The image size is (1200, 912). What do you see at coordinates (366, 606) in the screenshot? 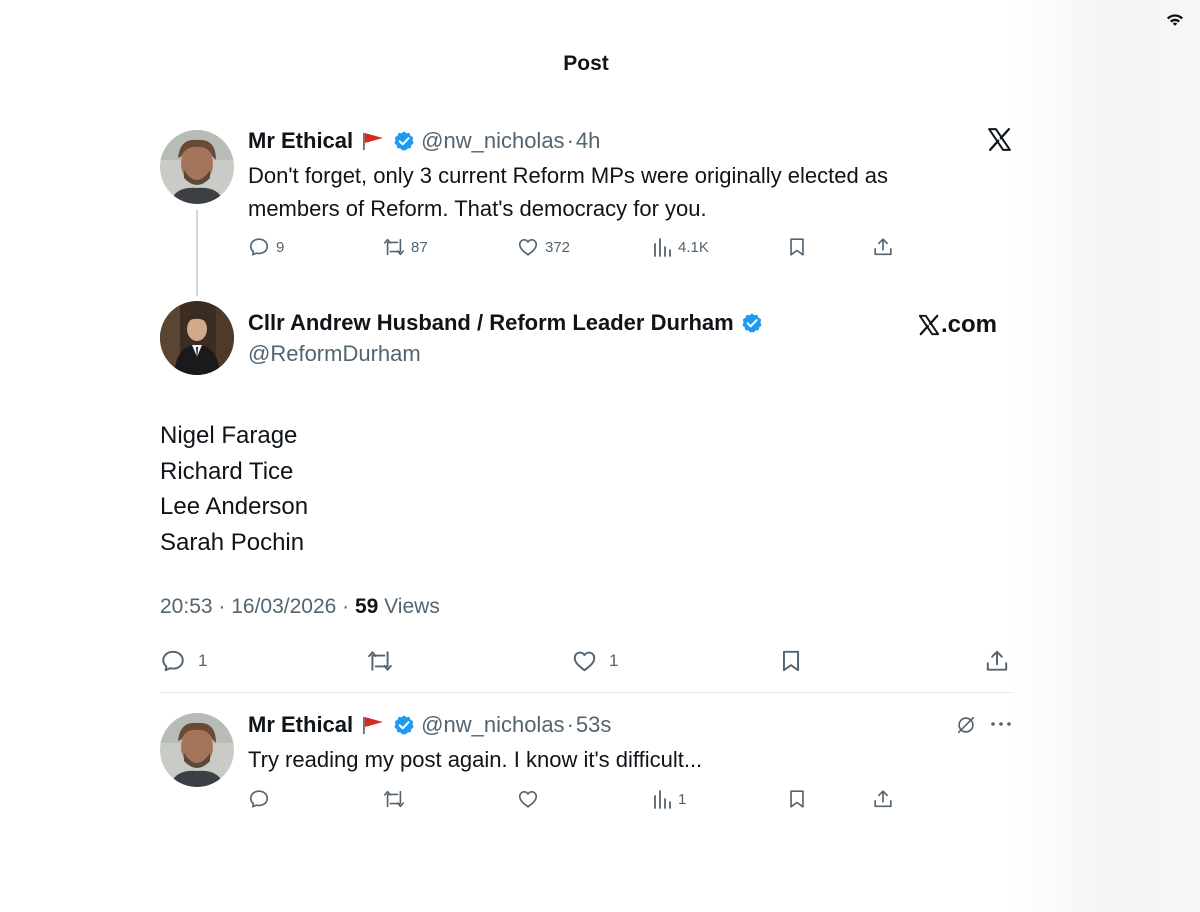
I see `views-count: 59` at bounding box center [366, 606].